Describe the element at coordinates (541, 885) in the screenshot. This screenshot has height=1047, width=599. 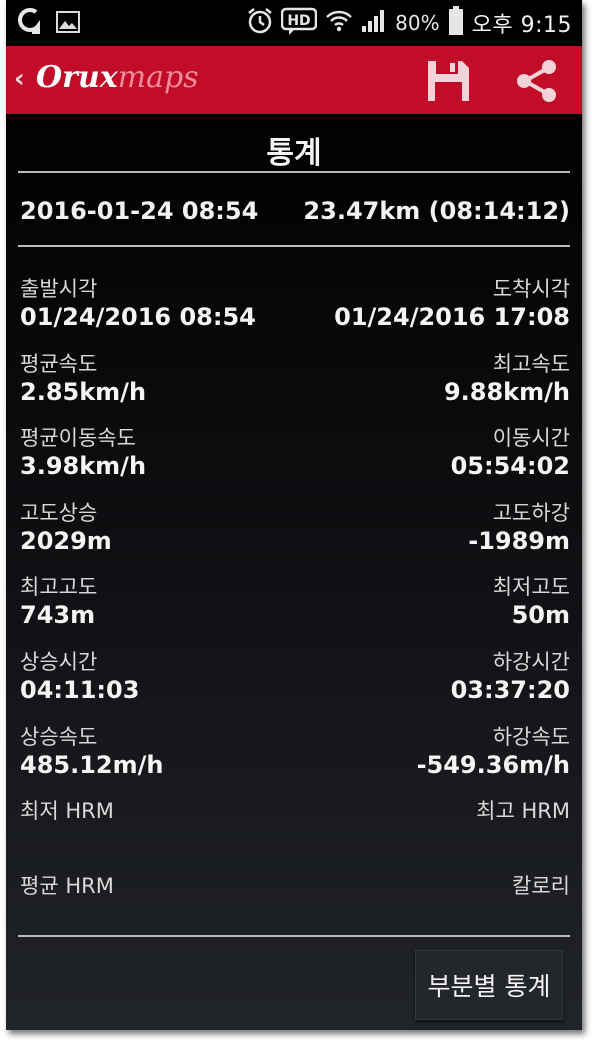
I see `stat-label-right: 칼로리` at that location.